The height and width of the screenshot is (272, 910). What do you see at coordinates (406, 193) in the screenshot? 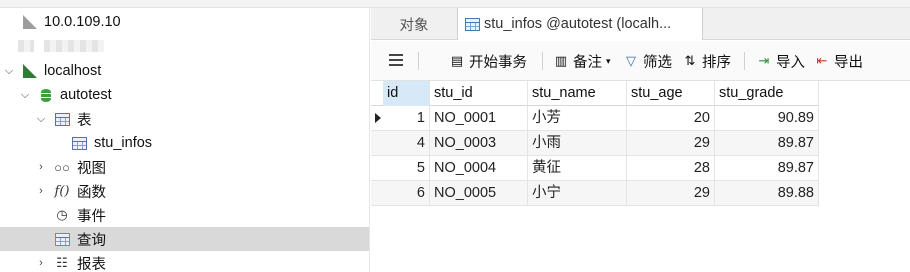
I see `cell-id: 6` at bounding box center [406, 193].